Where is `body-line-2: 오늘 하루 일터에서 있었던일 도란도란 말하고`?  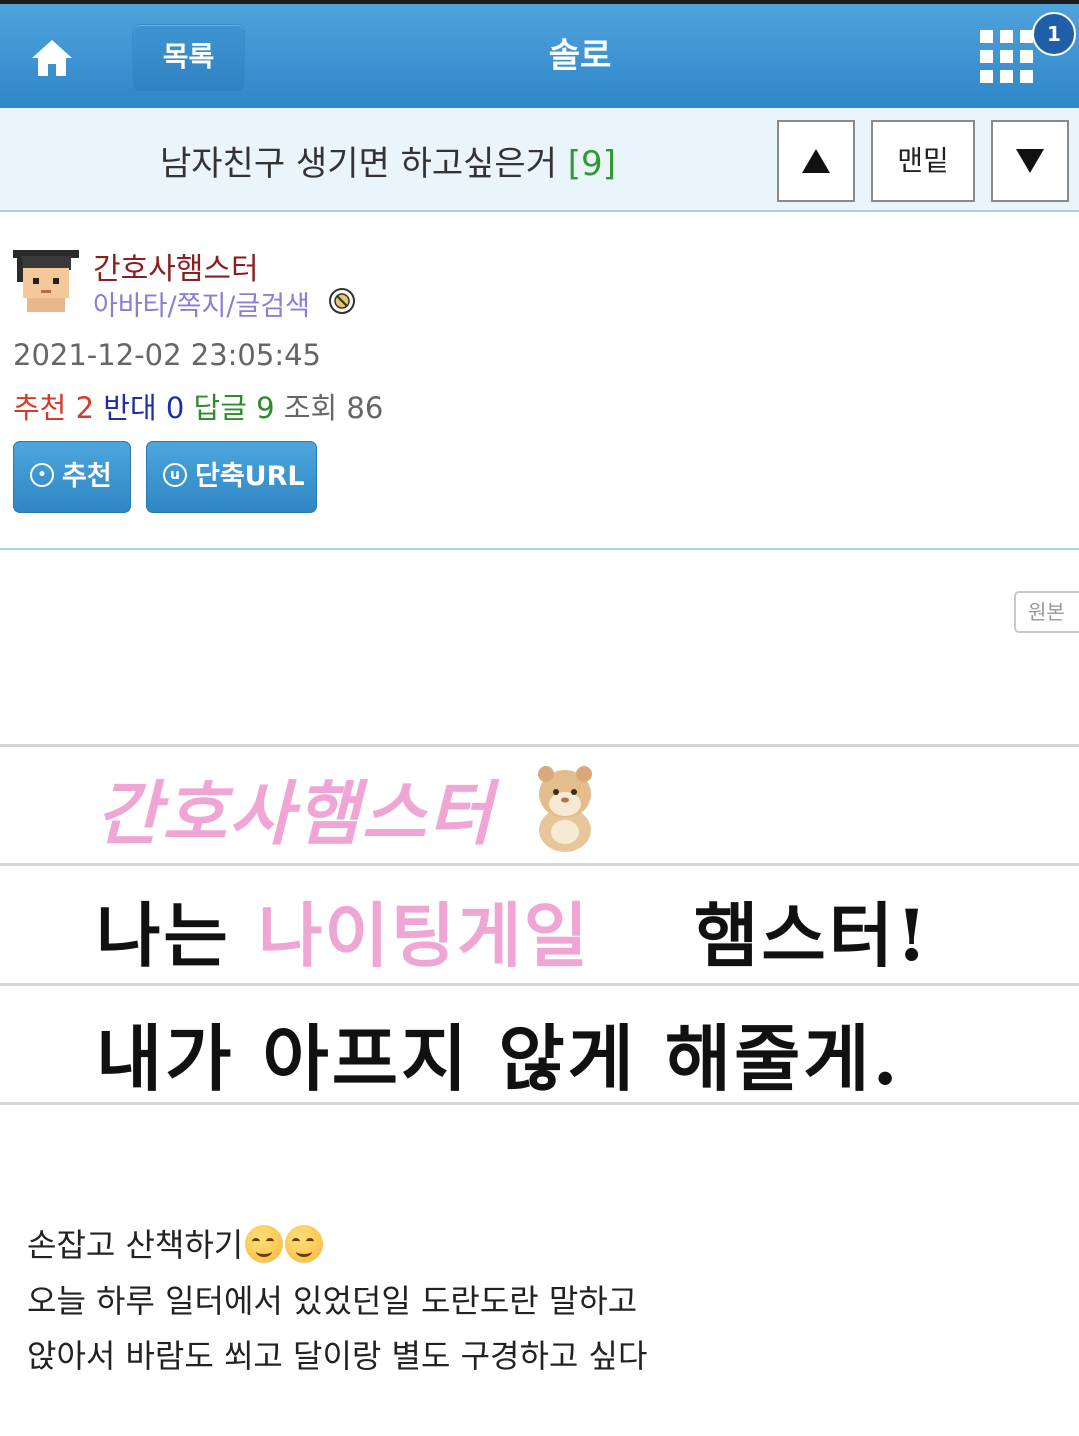
body-line-2: 오늘 하루 일터에서 있었던일 도란도란 말하고 is located at coordinates (332, 1301).